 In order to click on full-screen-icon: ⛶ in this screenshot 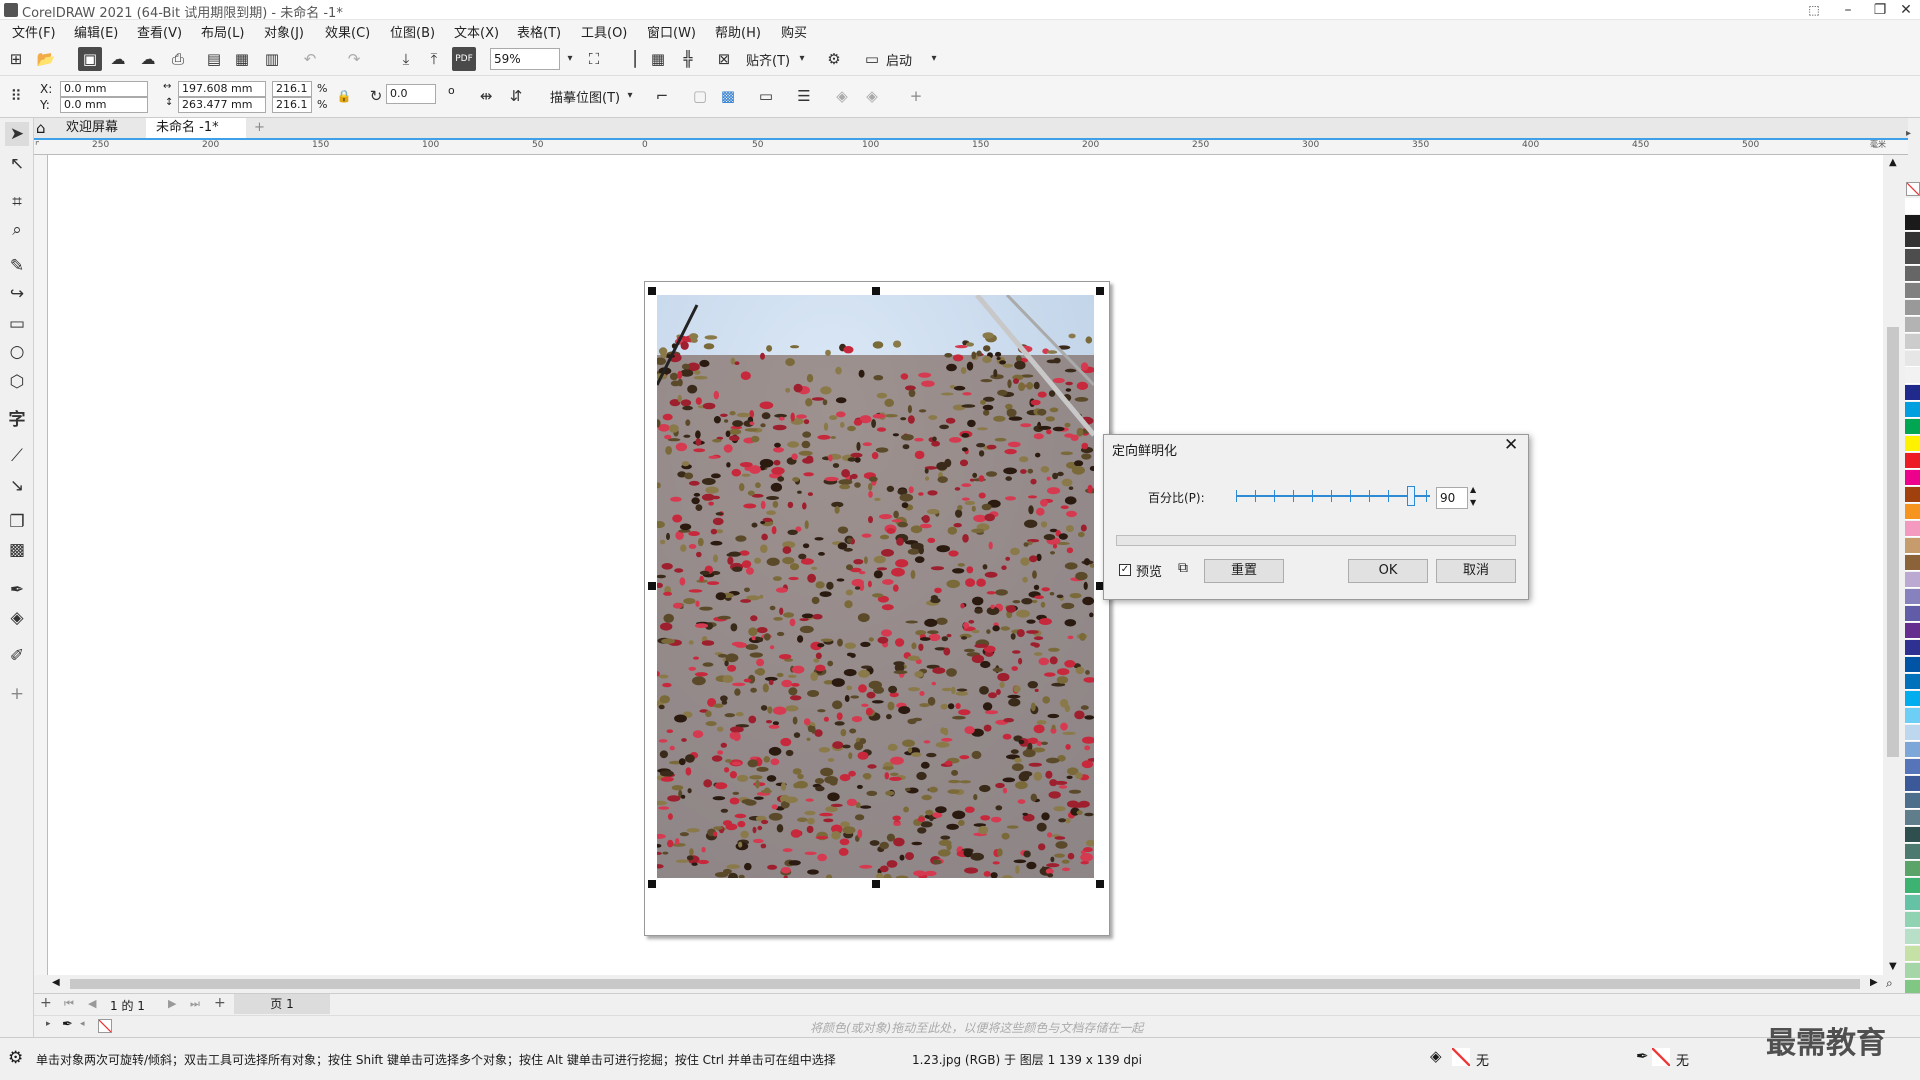, I will do `click(594, 59)`.